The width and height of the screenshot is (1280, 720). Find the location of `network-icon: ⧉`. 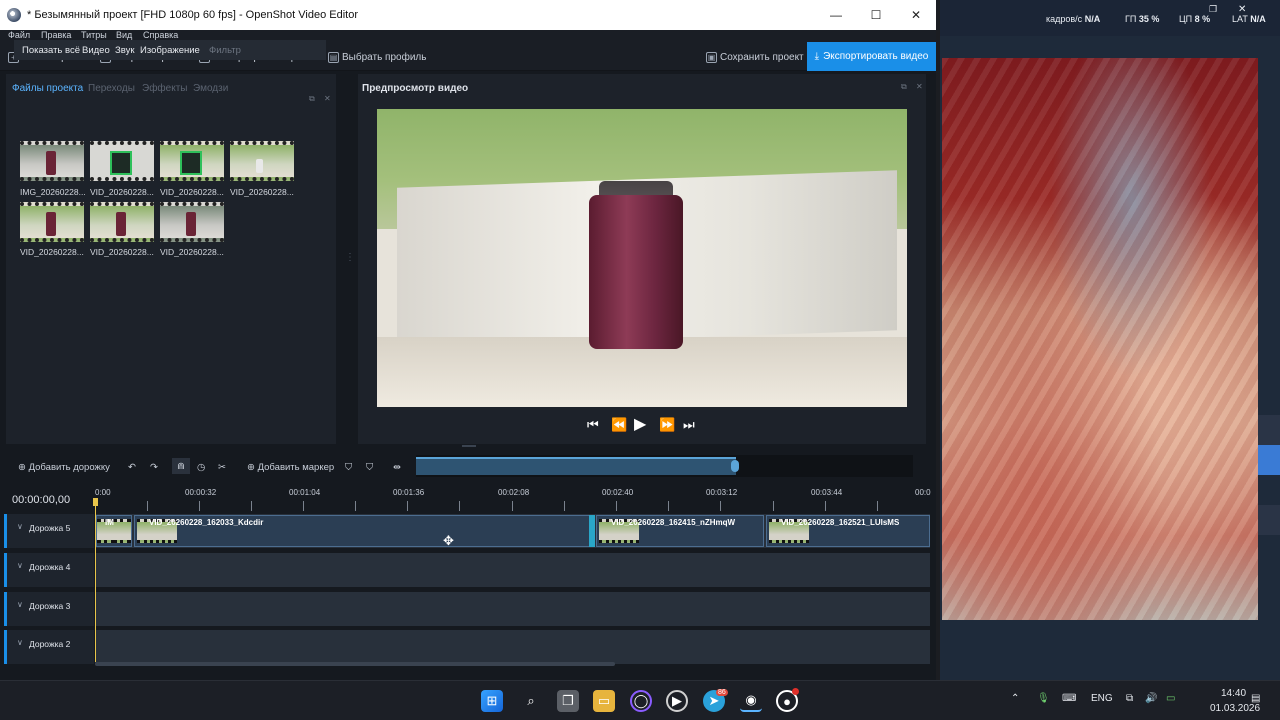

network-icon: ⧉ is located at coordinates (1129, 698).